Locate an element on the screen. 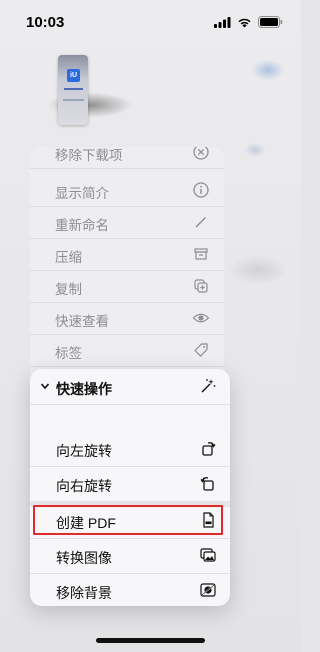  pencil-icon is located at coordinates (200, 222).